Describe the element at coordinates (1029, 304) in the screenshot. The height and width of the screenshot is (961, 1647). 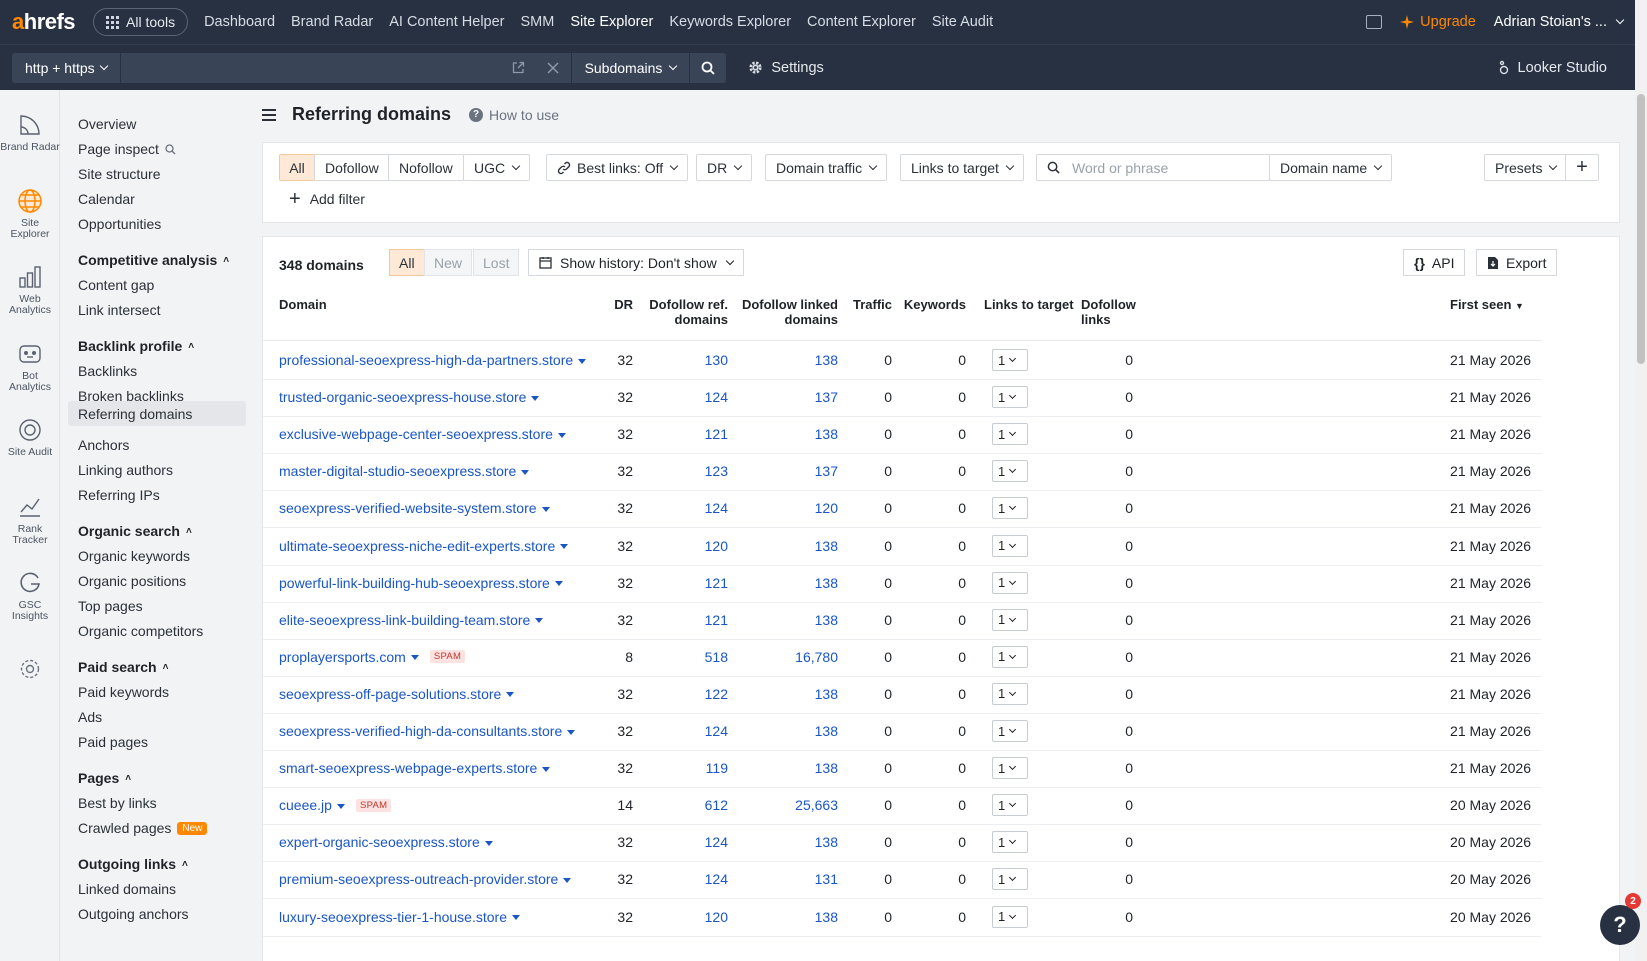
I see `col-links-to-target: Links to target` at that location.